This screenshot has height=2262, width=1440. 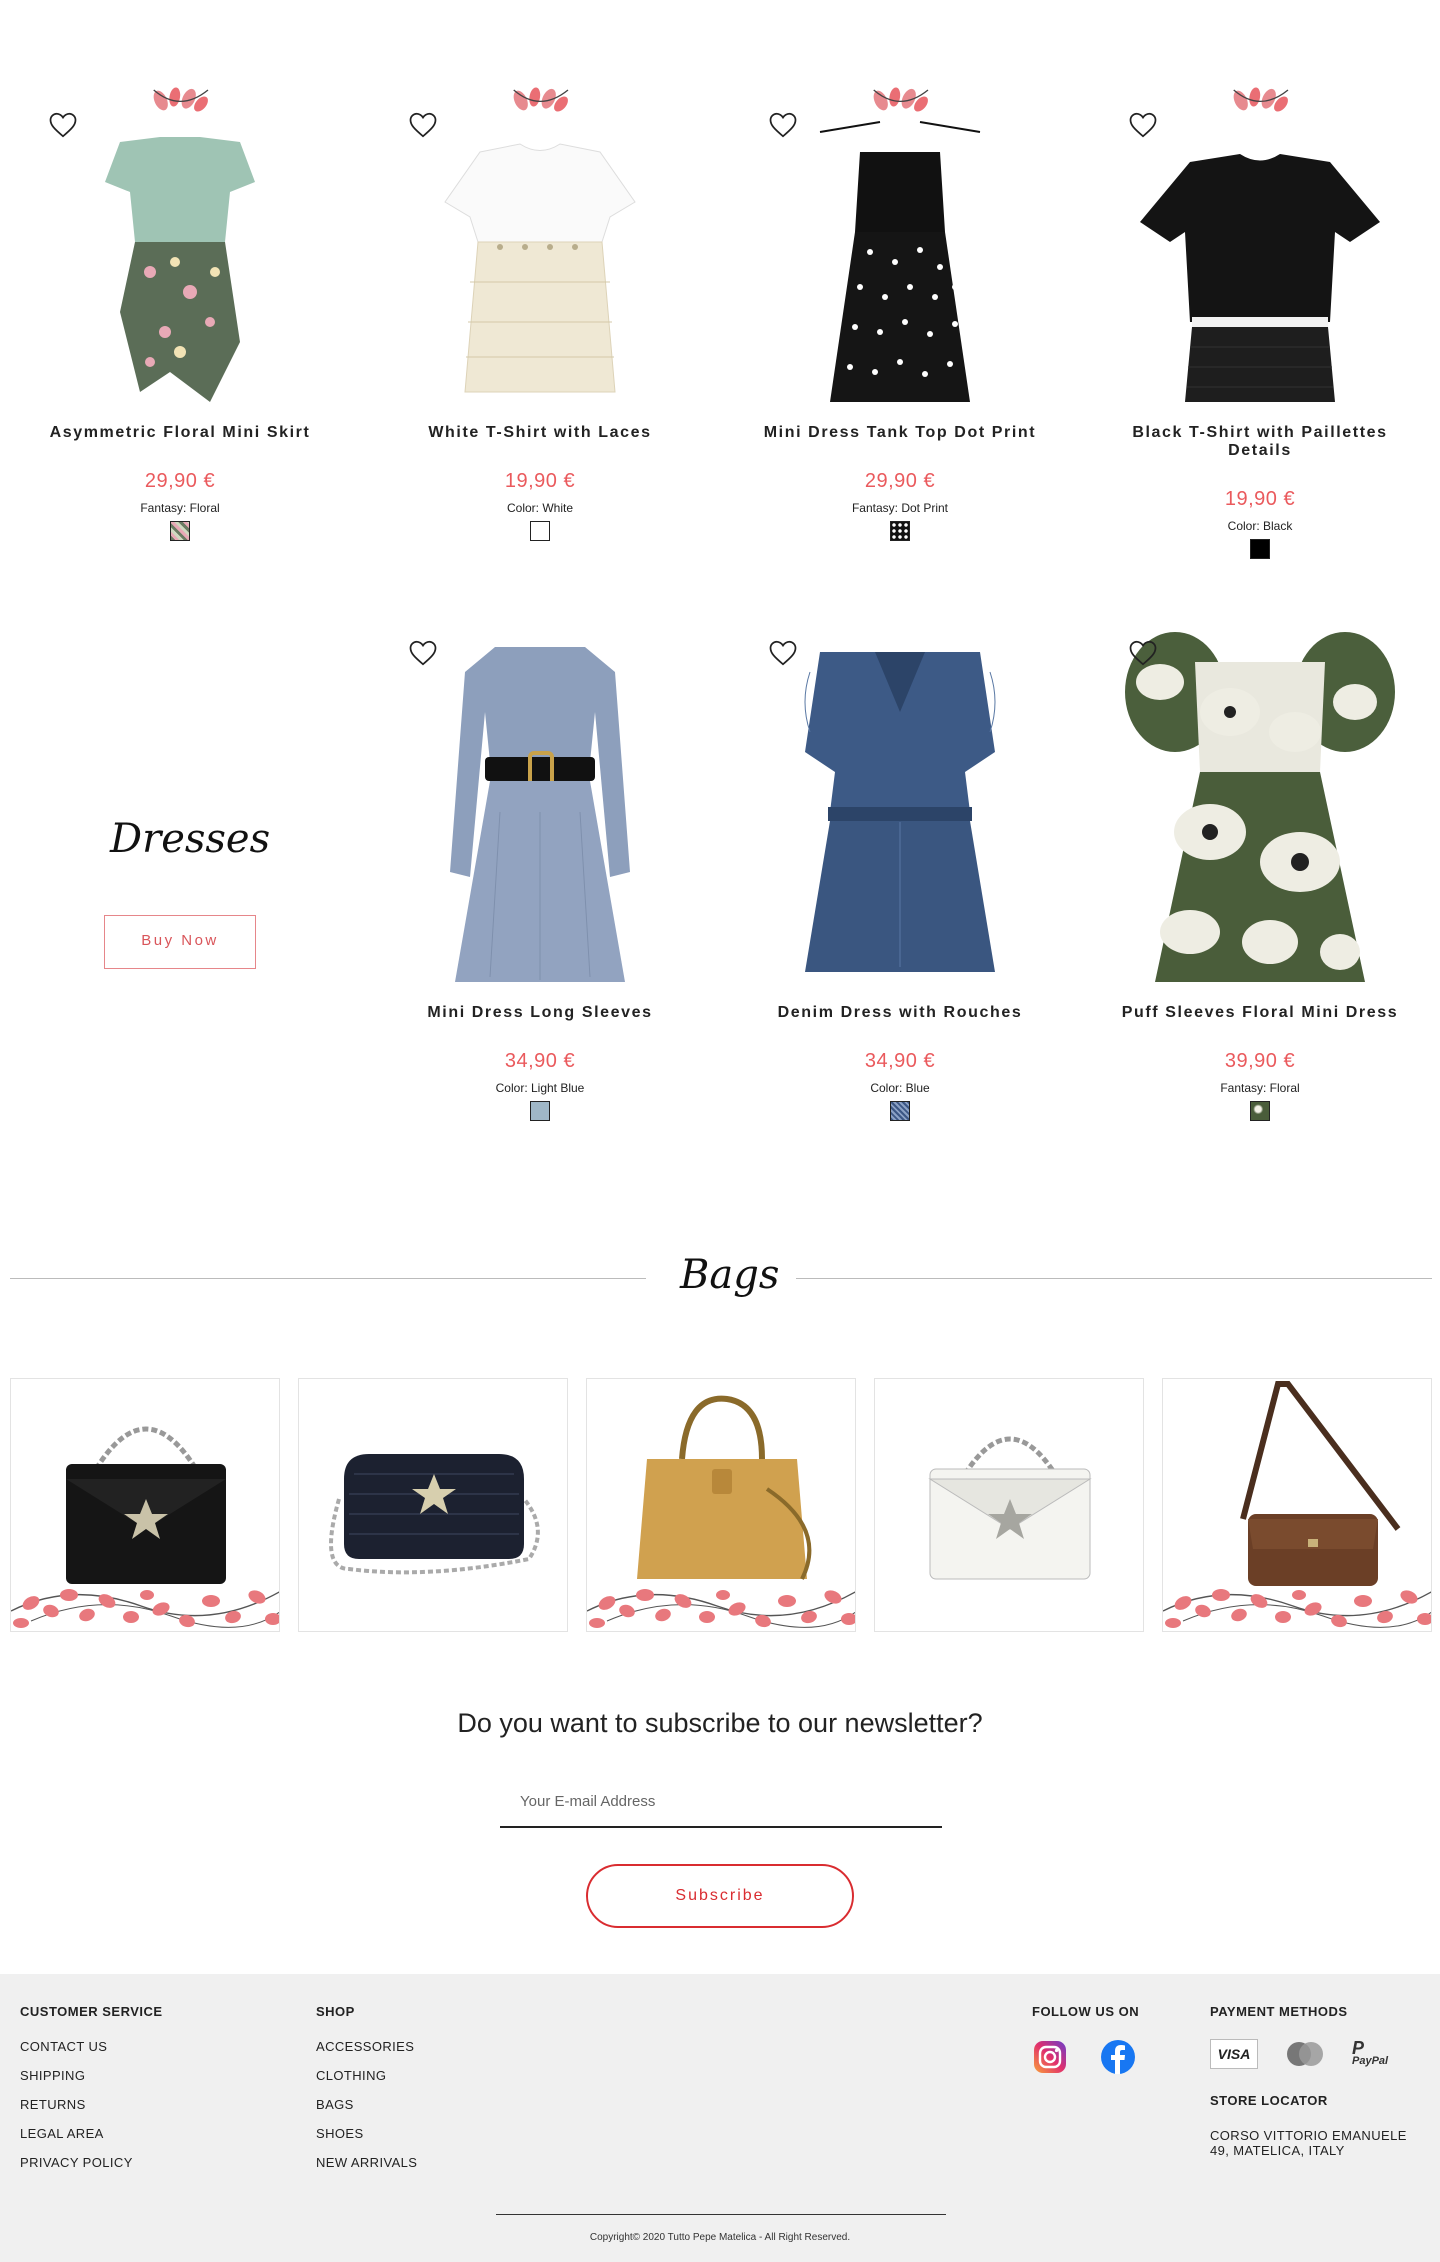 What do you see at coordinates (900, 1013) in the screenshot?
I see `product-title: Denim Dress with Rouches` at bounding box center [900, 1013].